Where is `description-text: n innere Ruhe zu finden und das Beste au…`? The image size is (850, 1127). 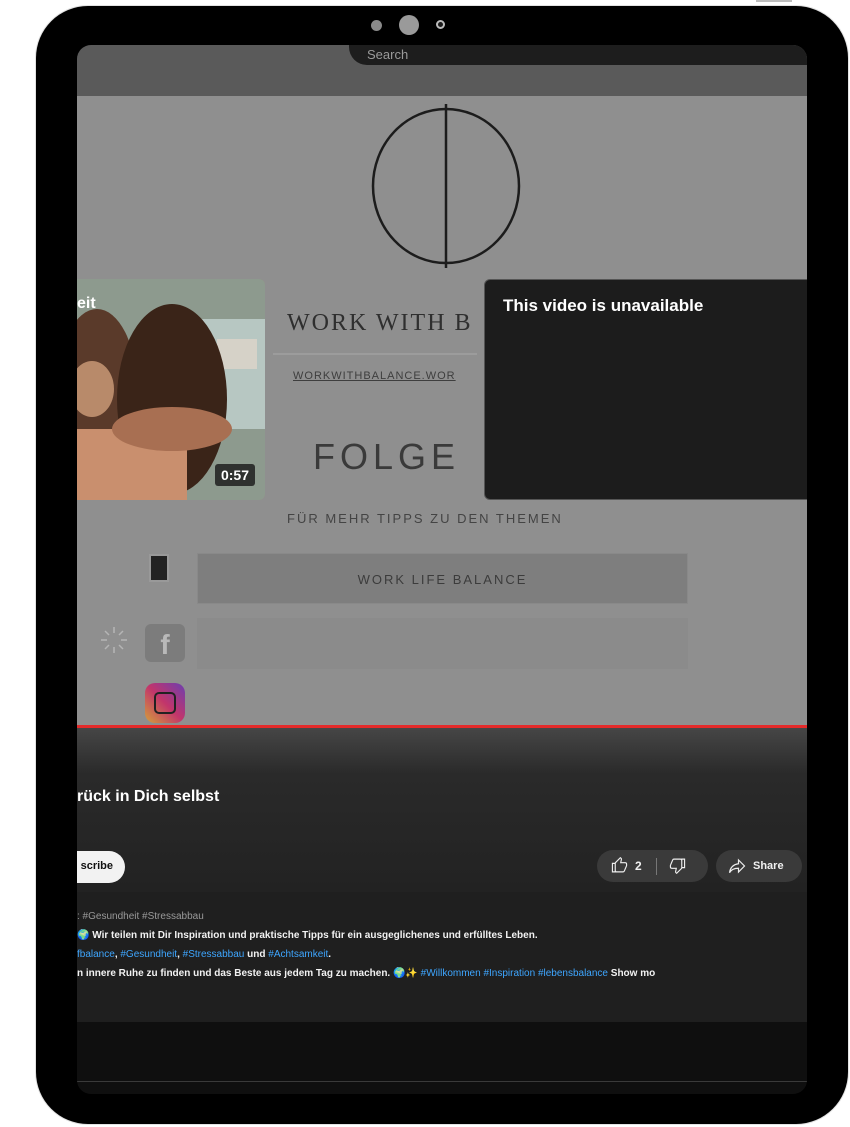
description-text: n innere Ruhe zu finden und das Beste au… is located at coordinates (234, 973).